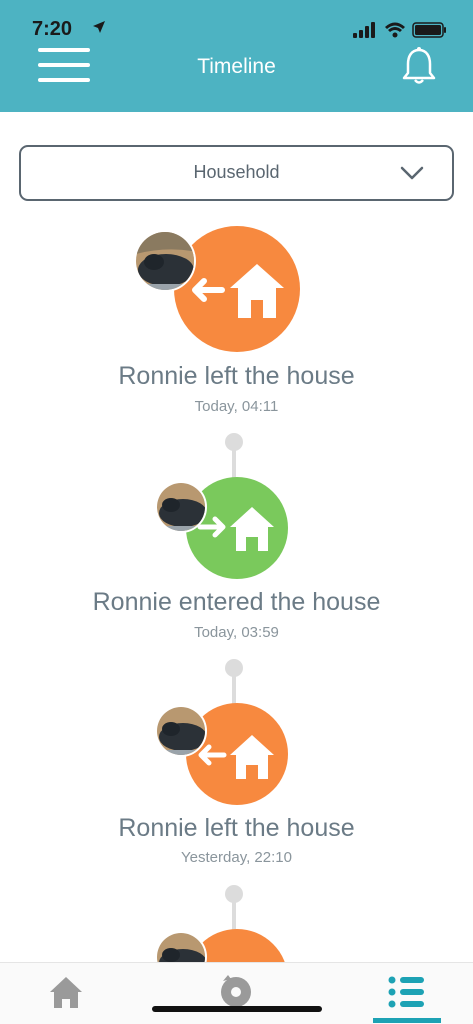 Image resolution: width=473 pixels, height=1024 pixels. Describe the element at coordinates (52, 29) in the screenshot. I see `status-time: 7:20` at that location.